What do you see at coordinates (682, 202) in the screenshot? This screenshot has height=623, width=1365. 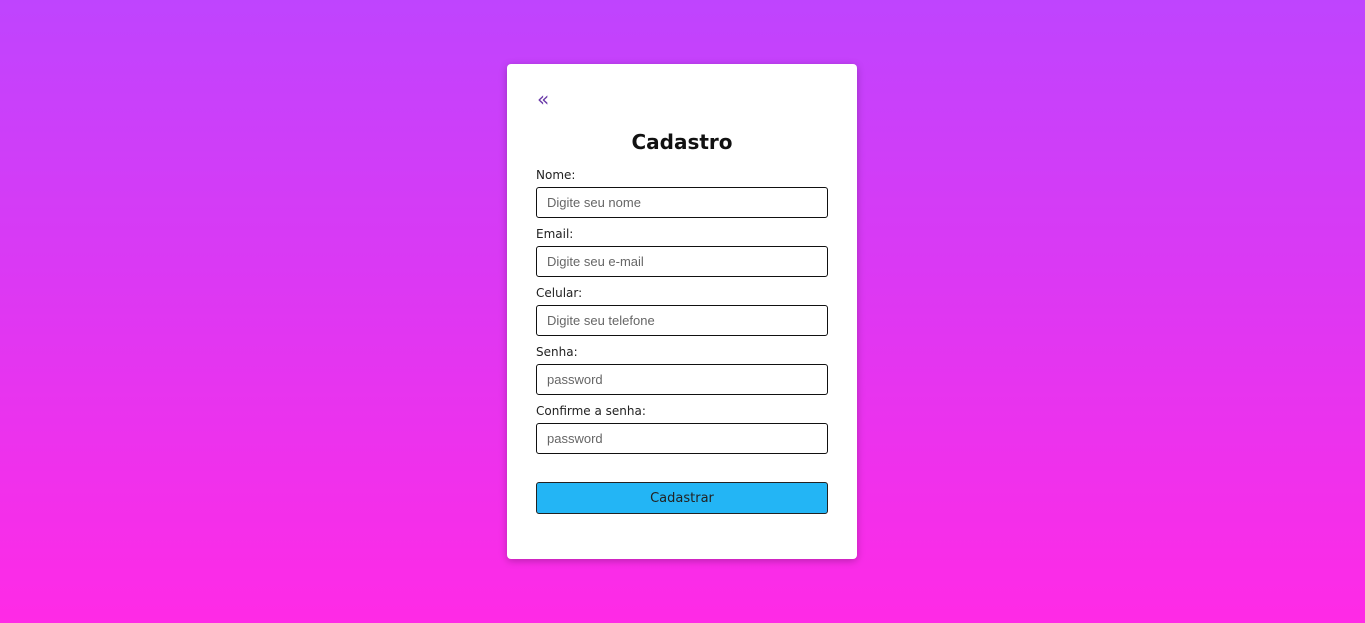 I see `name-input` at bounding box center [682, 202].